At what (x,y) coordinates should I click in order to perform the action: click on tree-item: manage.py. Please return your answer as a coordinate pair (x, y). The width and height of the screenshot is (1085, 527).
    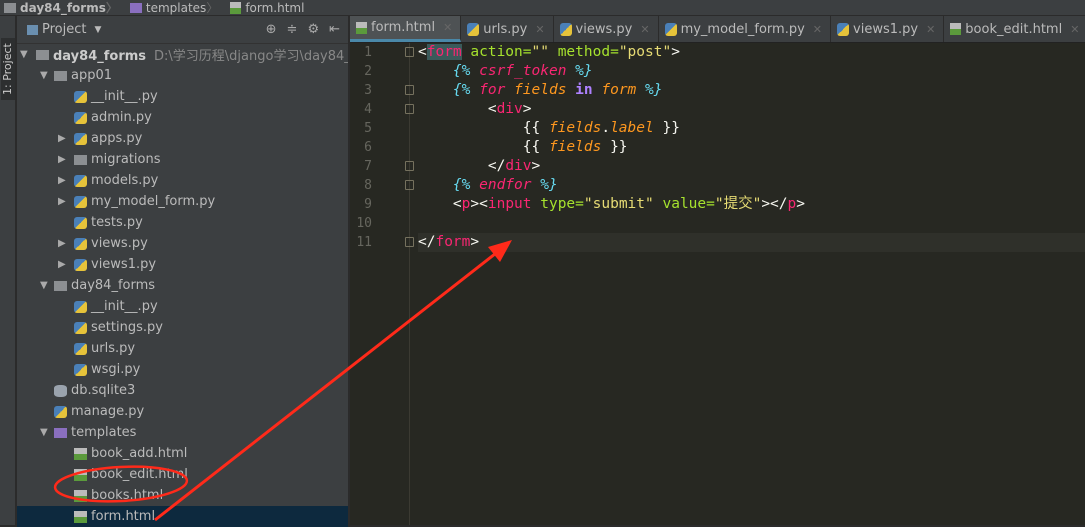
    Looking at the image, I should click on (182, 411).